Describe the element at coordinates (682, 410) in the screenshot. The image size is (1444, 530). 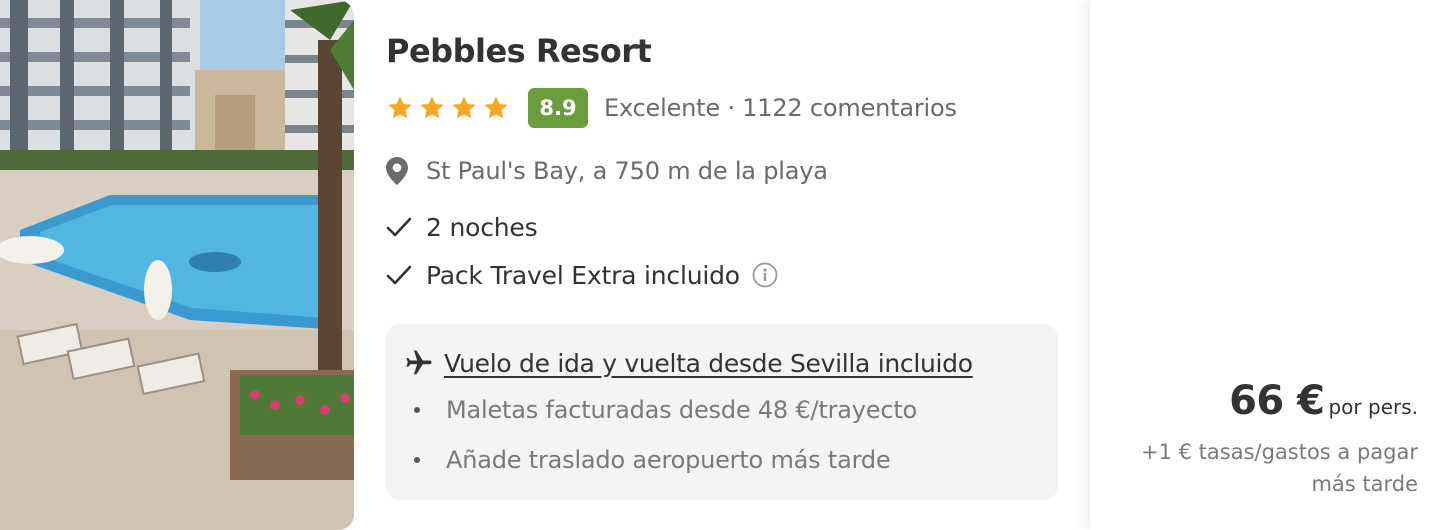
I see `baggage-text: Maletas facturadas desde 48 €/trayecto` at that location.